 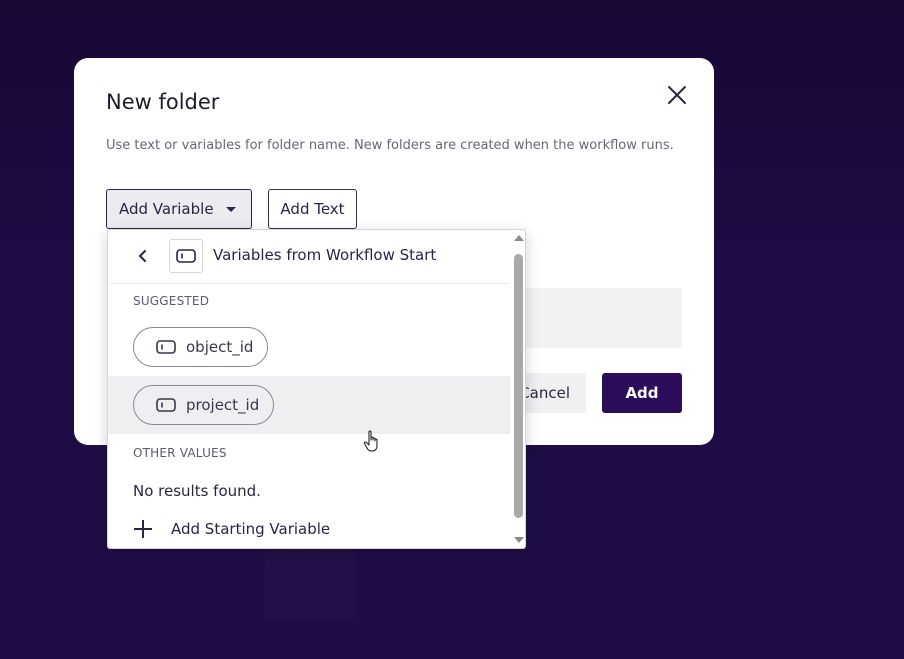 I want to click on add-variable-button: Add Variable, so click(x=179, y=209).